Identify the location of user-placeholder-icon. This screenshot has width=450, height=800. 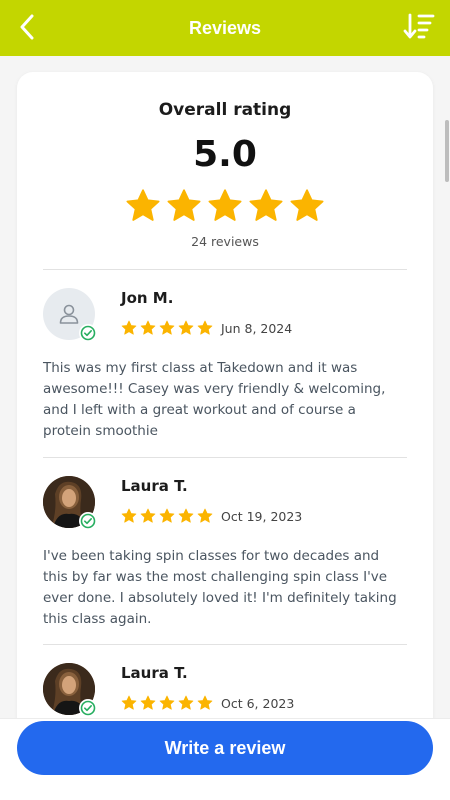
(69, 314).